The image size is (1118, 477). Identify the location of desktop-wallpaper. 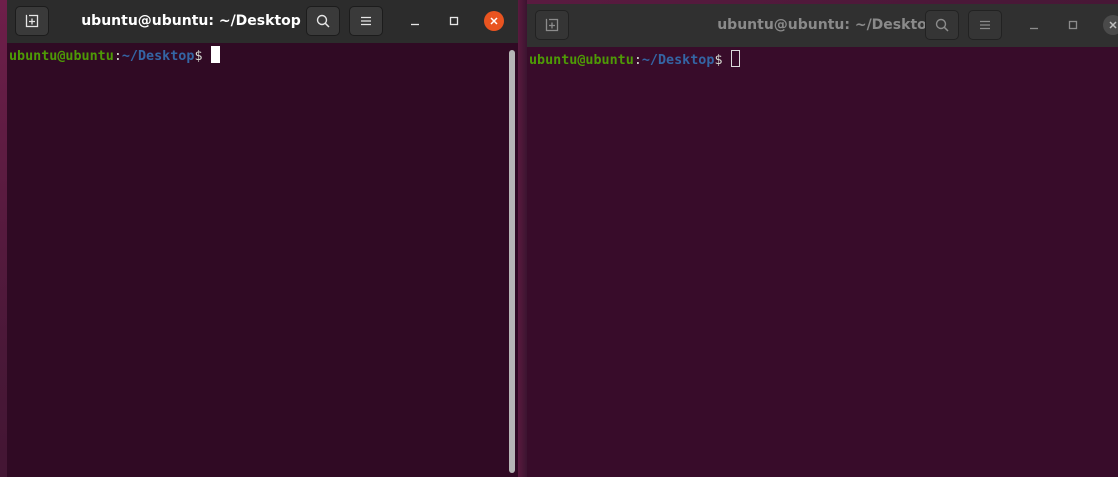
(522, 238).